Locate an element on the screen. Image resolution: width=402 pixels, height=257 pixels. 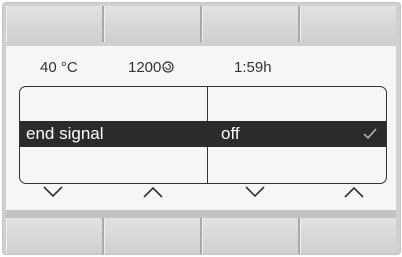
spin-speed-value: 1200 is located at coordinates (145, 67).